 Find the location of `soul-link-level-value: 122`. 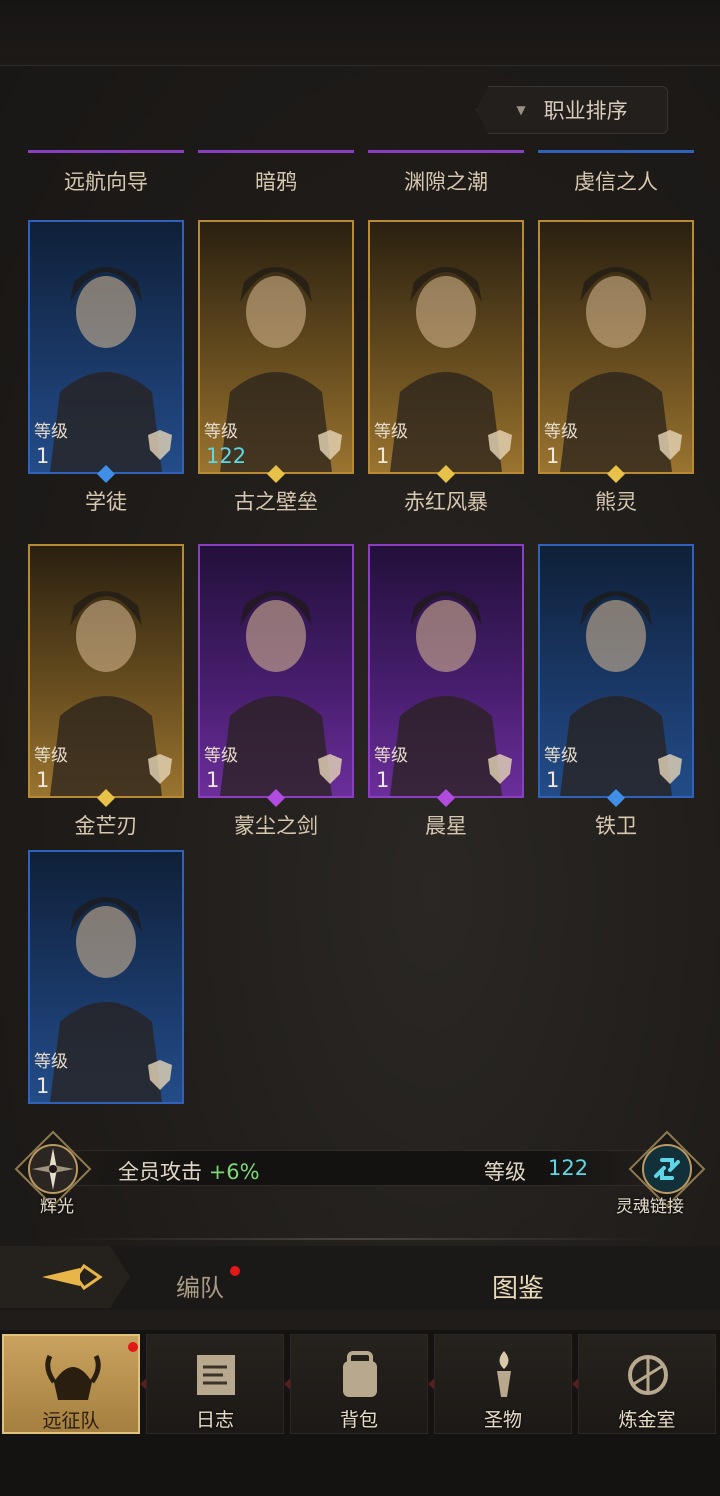

soul-link-level-value: 122 is located at coordinates (568, 1168).